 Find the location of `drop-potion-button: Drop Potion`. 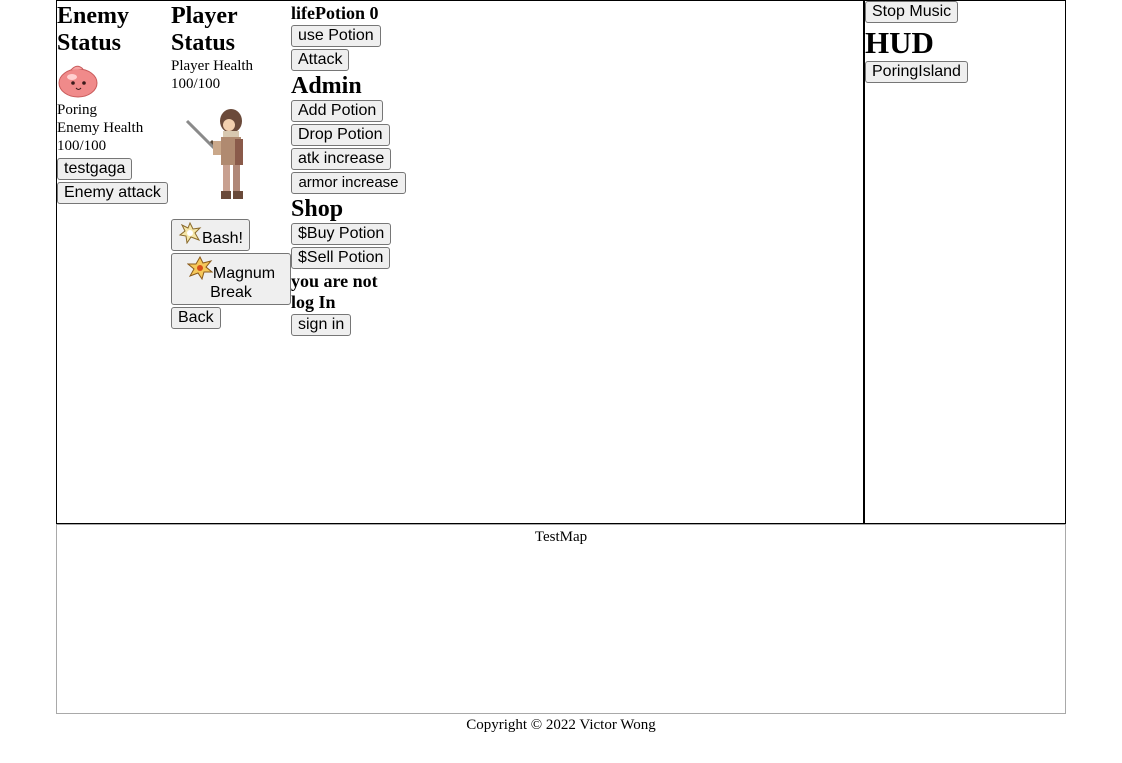

drop-potion-button: Drop Potion is located at coordinates (340, 135).